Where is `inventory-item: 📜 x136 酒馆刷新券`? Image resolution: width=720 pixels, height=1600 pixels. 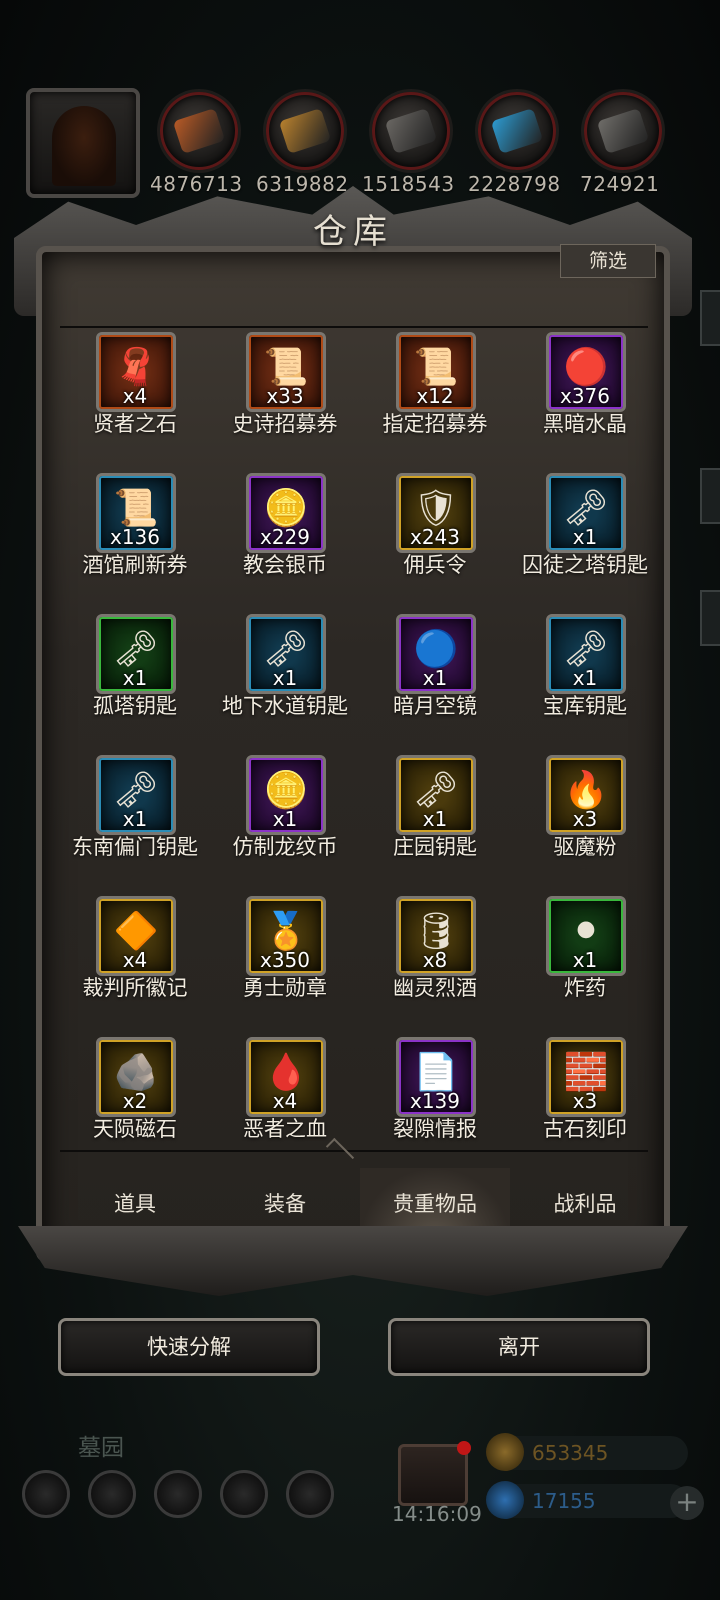 inventory-item: 📜 x136 酒馆刷新券 is located at coordinates (135, 533).